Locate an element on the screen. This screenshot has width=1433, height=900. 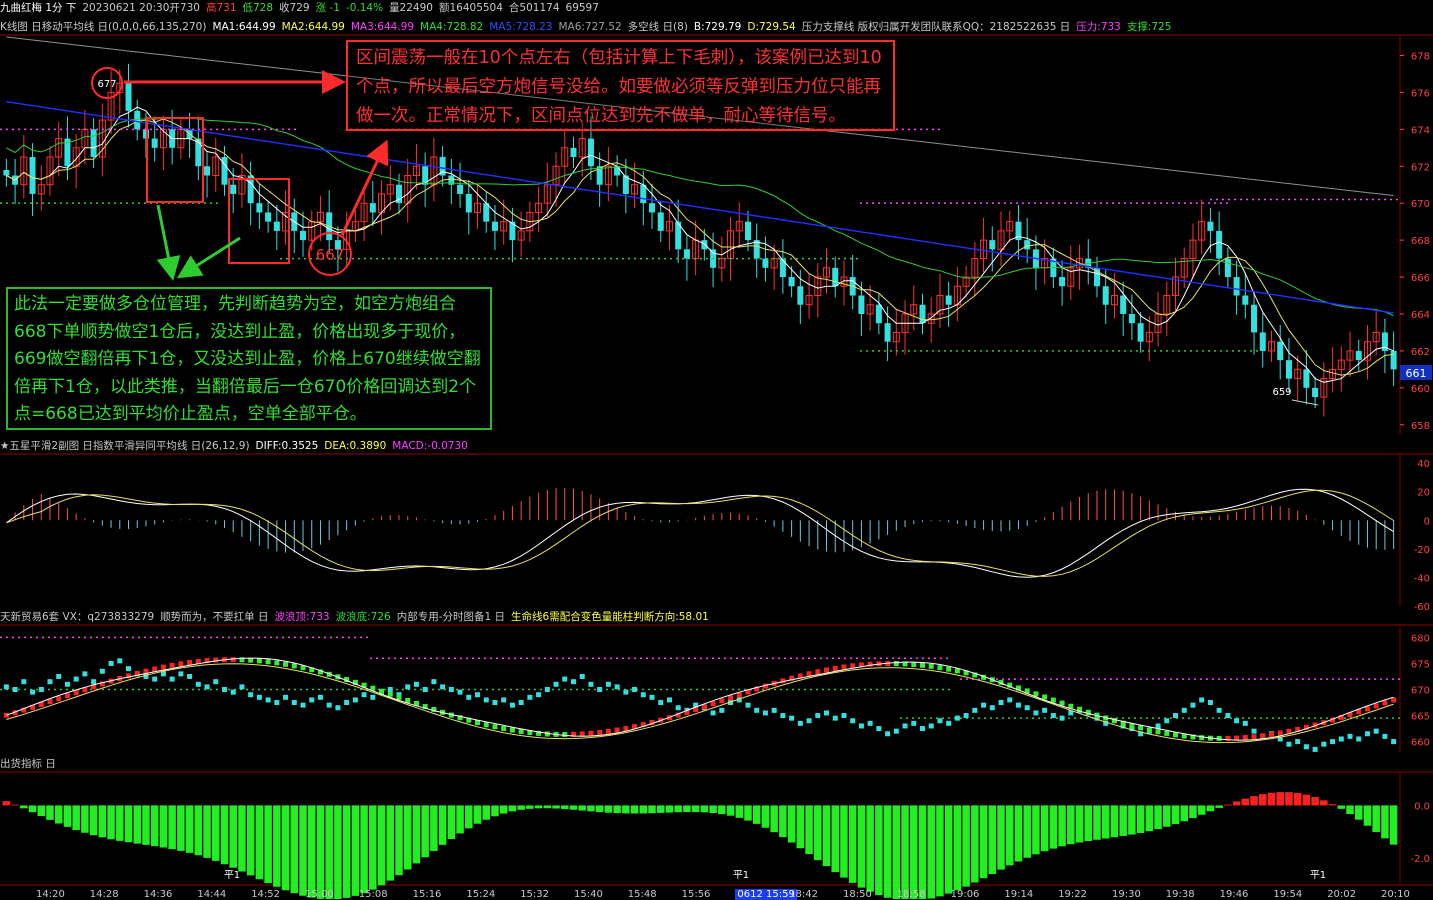
ping-label-0: 平1 is located at coordinates (232, 875).